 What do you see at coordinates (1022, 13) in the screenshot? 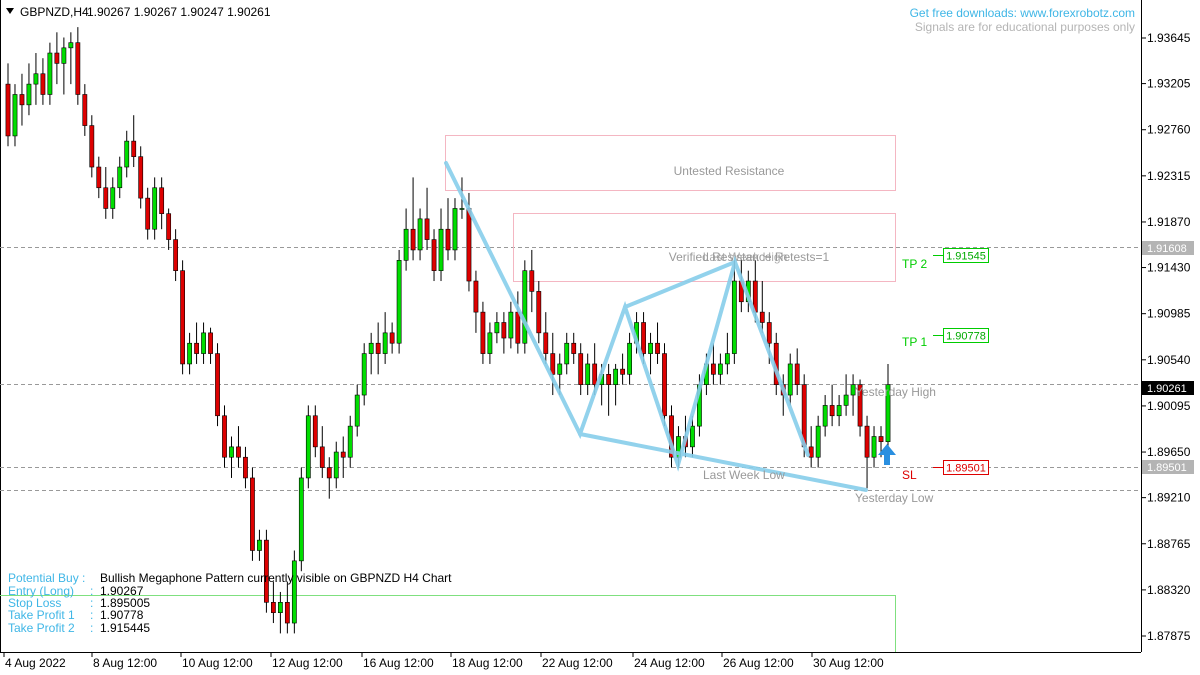
I see `download-link: Get free downloads: www.forexrobotz.com` at bounding box center [1022, 13].